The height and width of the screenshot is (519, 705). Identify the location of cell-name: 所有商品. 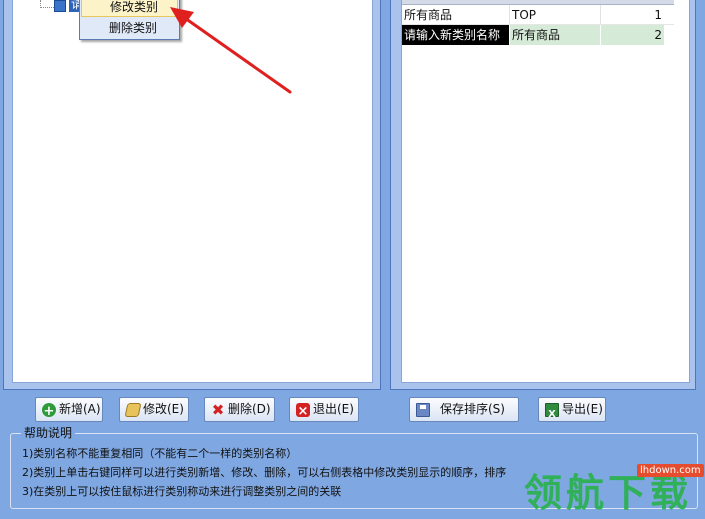
(455, 15).